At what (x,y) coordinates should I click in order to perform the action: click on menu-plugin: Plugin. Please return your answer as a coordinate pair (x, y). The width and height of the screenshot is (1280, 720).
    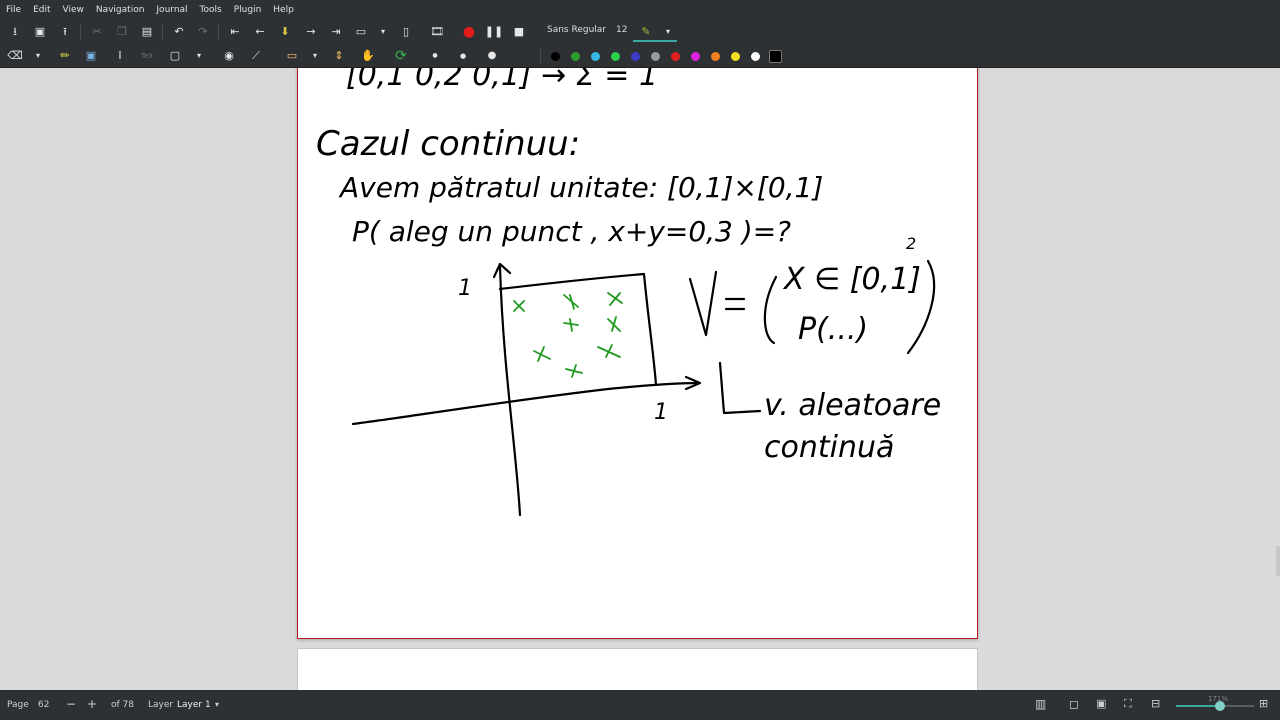
    Looking at the image, I should click on (248, 10).